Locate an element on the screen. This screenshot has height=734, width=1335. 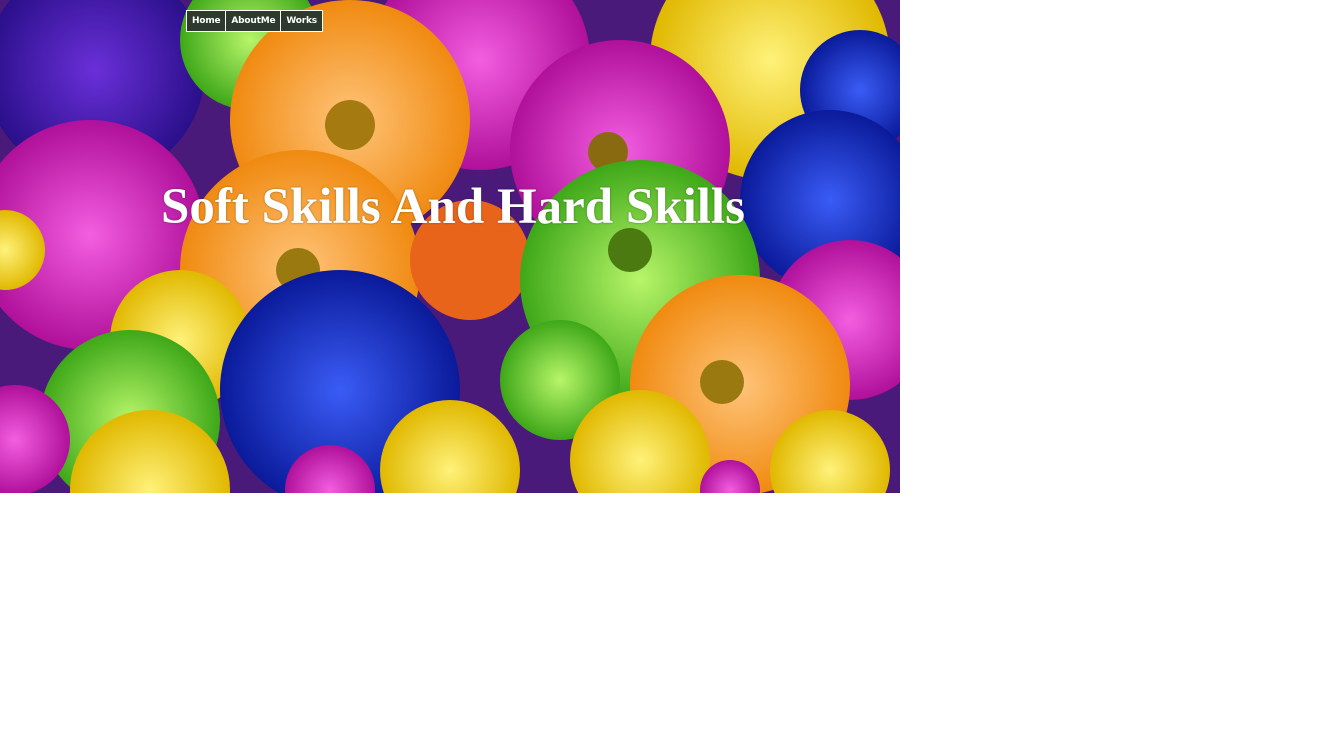
nav-link-aboutme: AboutMe is located at coordinates (253, 21).